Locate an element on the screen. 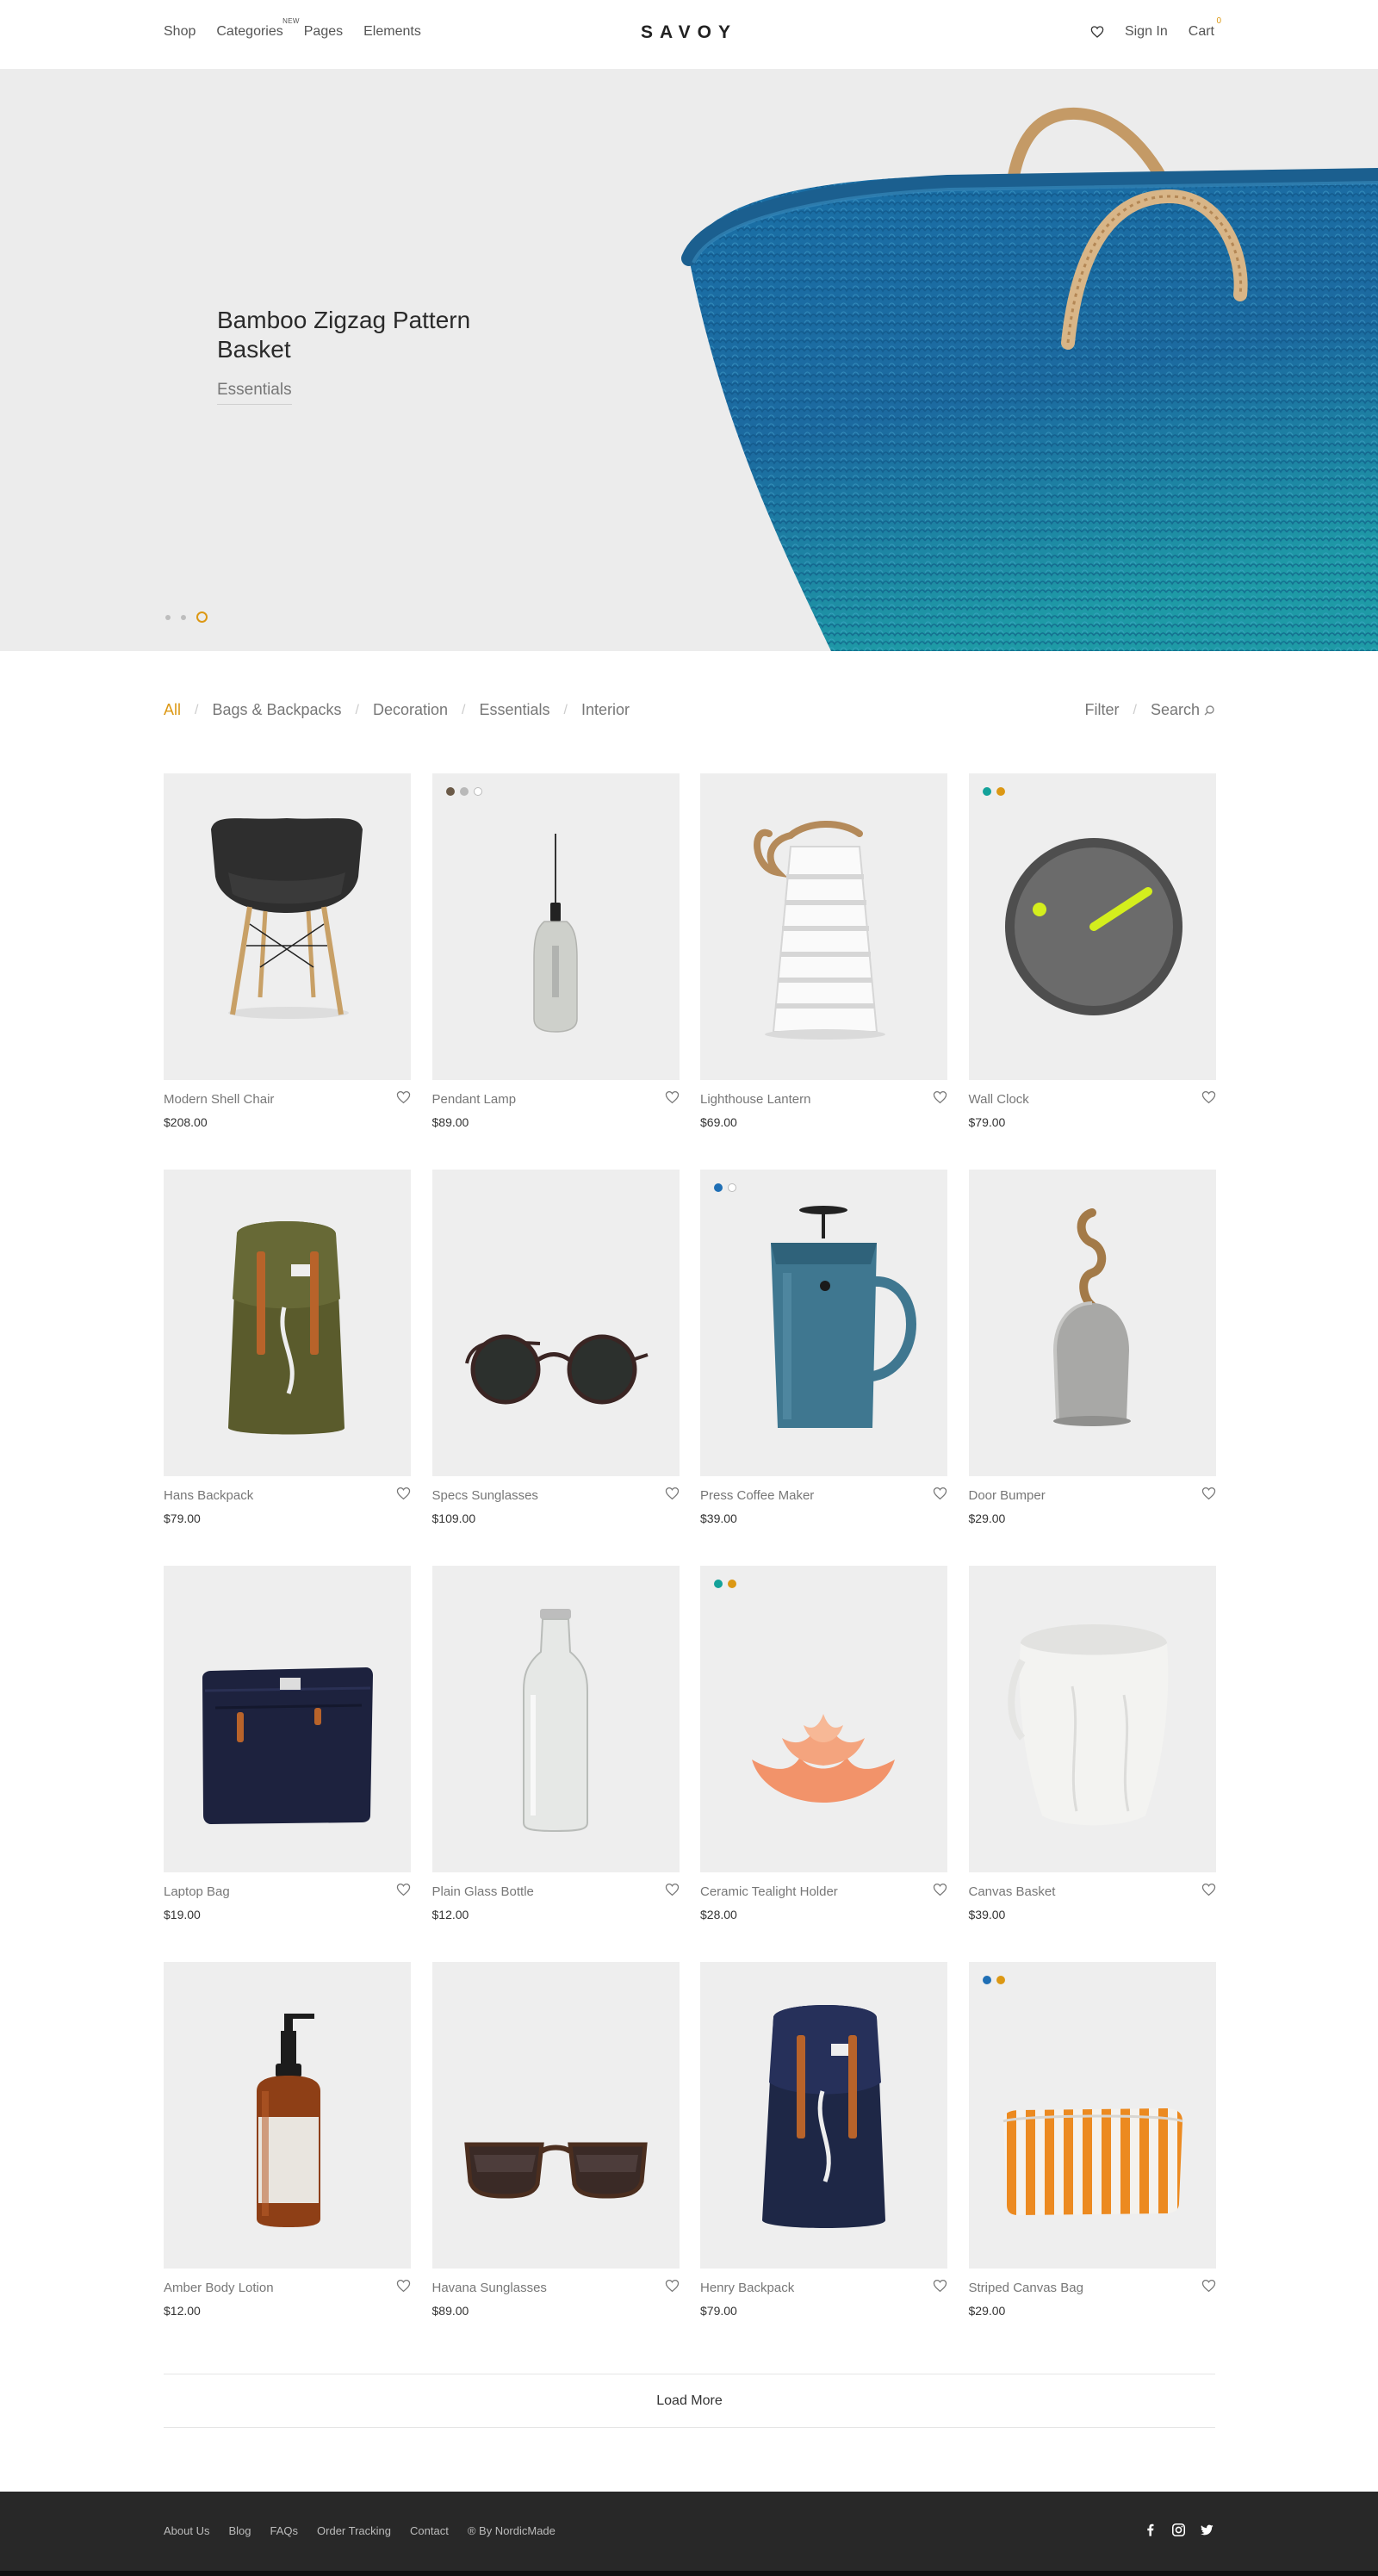  category-decoration: Decoration is located at coordinates (410, 710).